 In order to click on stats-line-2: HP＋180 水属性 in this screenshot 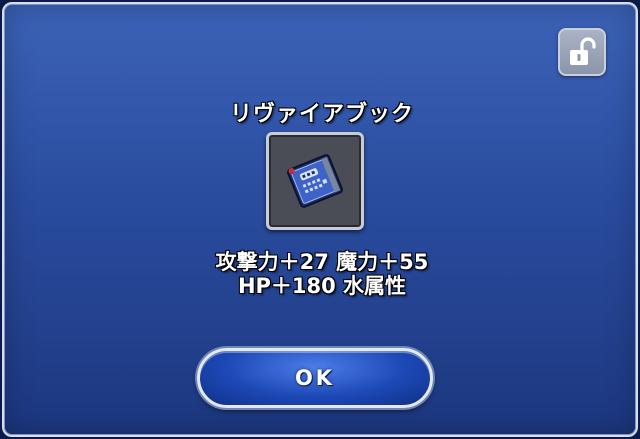, I will do `click(322, 286)`.